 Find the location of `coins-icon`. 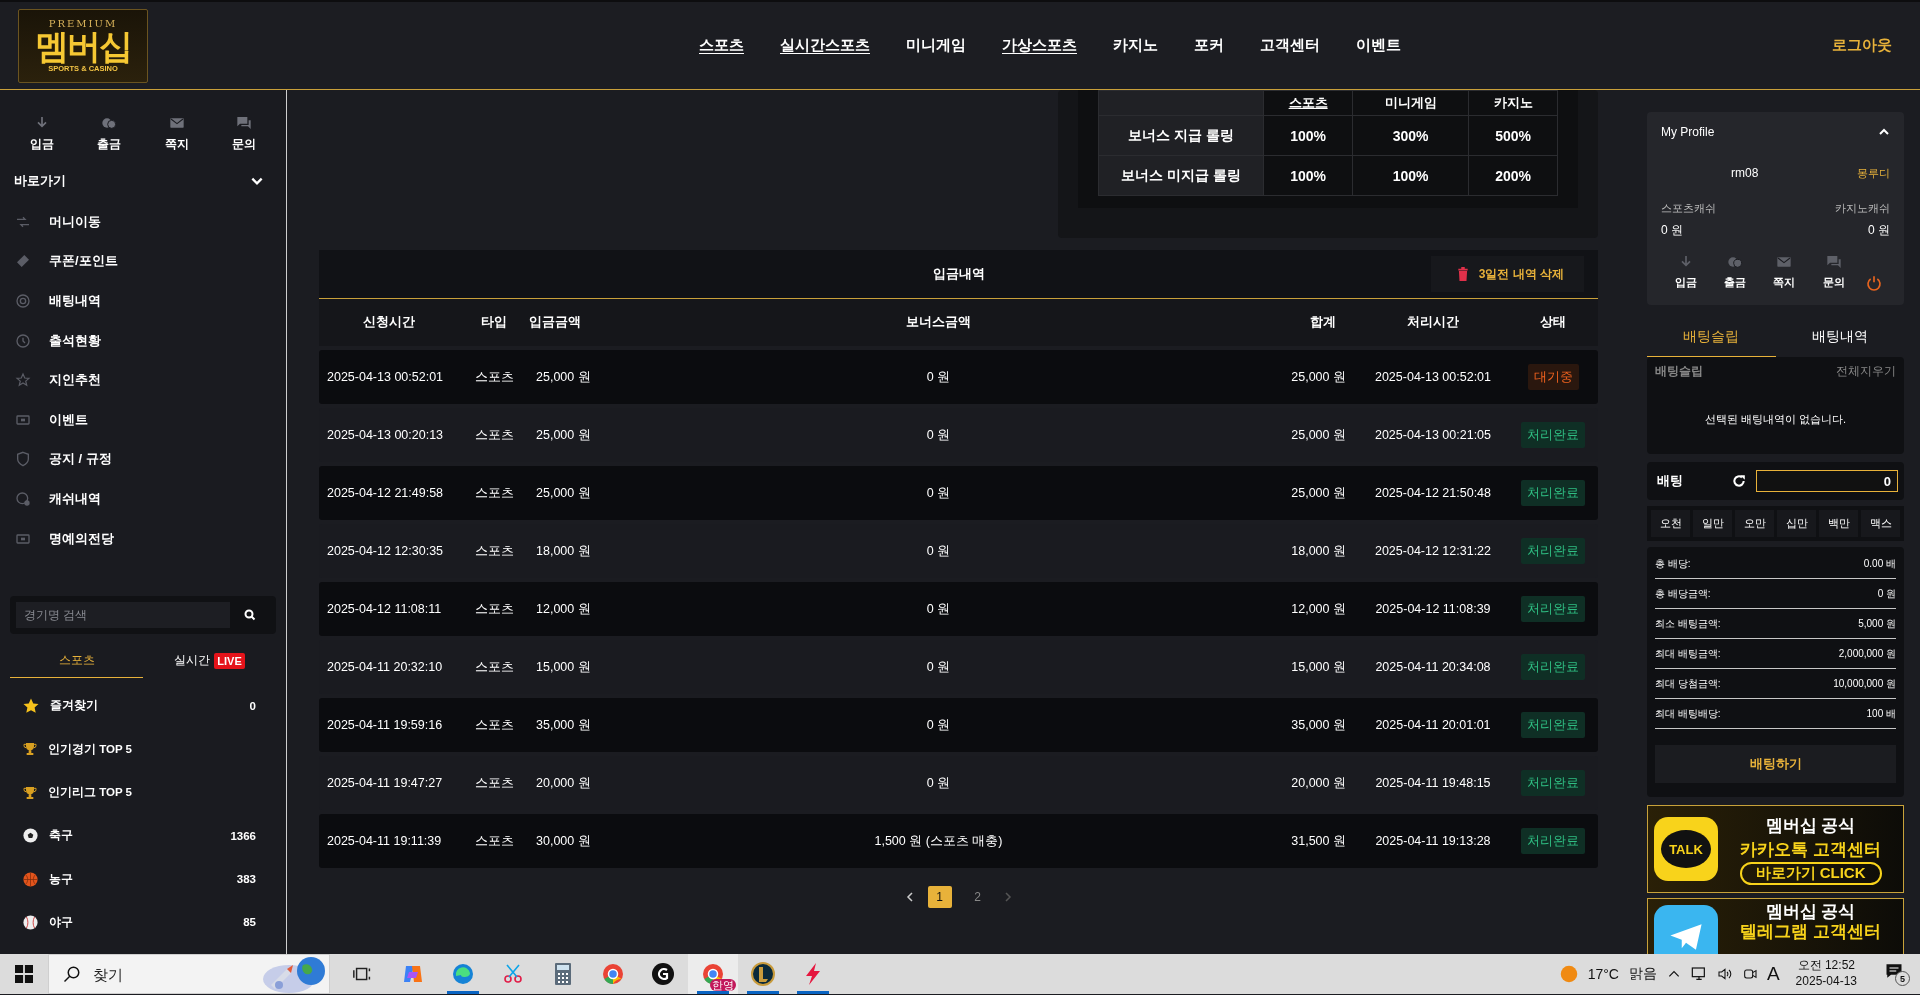

coins-icon is located at coordinates (1735, 262).